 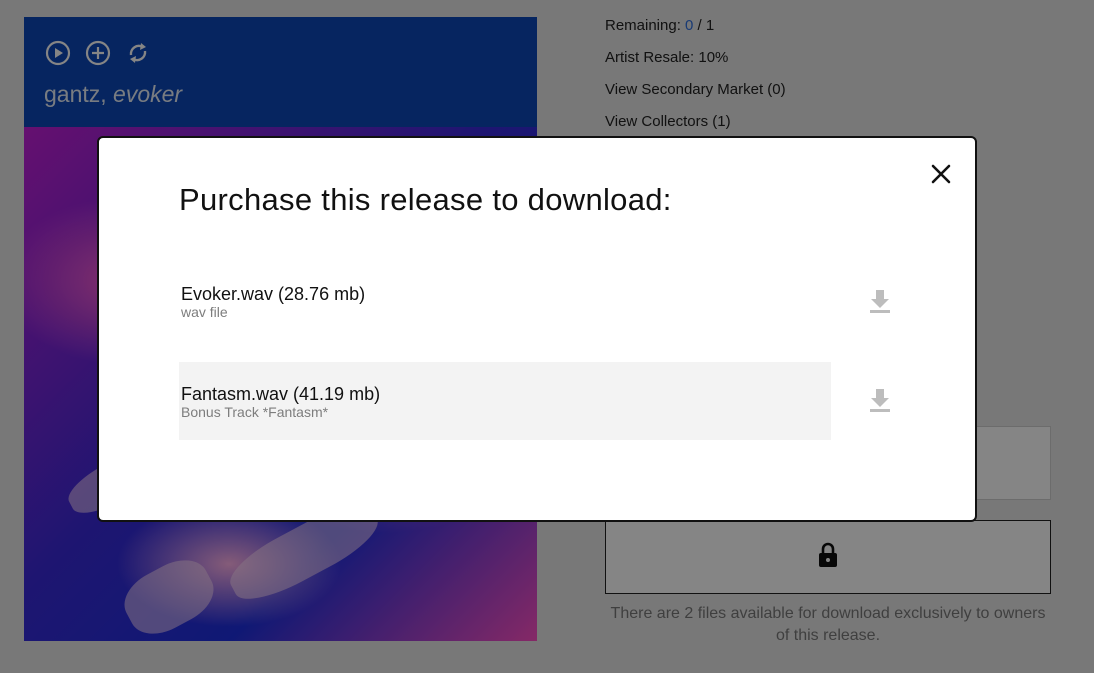 I want to click on file-name: Fantasm.wav (41.19 mb), so click(x=281, y=394).